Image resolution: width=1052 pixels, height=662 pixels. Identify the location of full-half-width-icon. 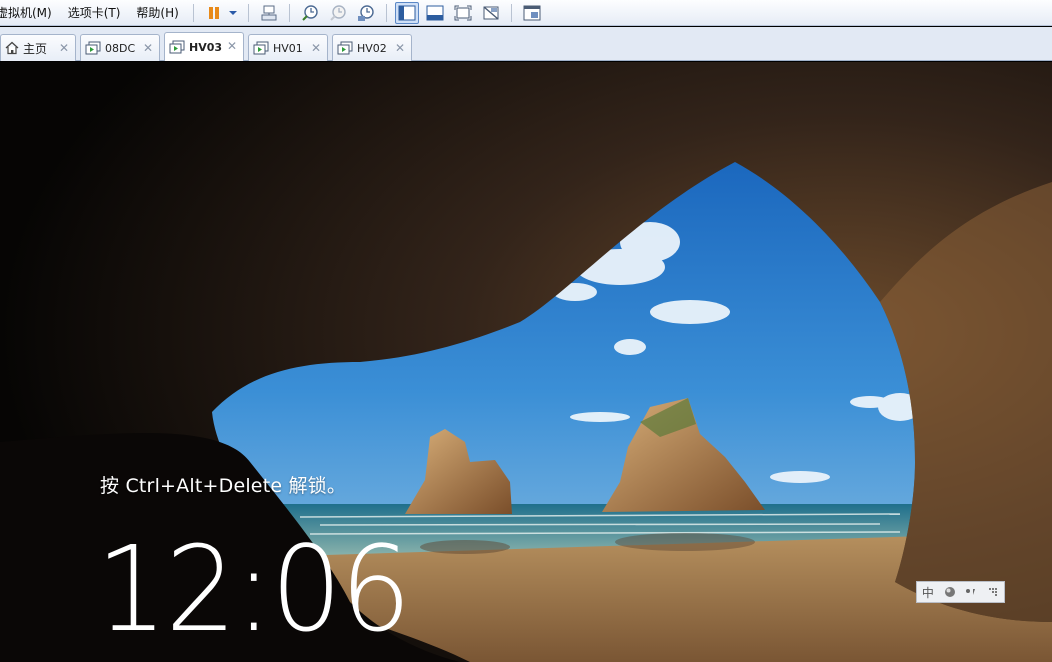
(949, 592).